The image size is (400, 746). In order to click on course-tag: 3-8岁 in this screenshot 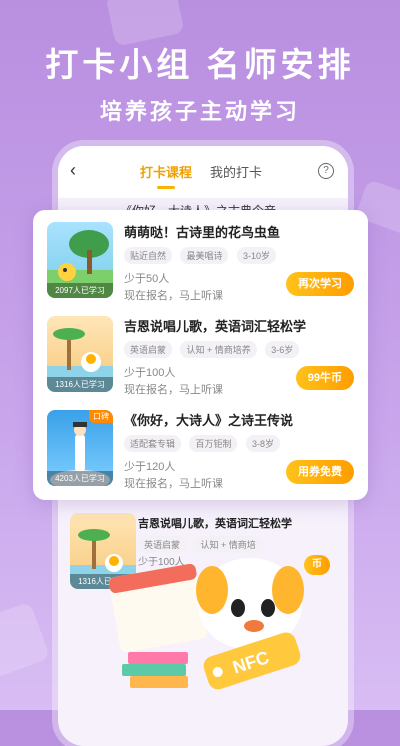, I will do `click(262, 443)`.